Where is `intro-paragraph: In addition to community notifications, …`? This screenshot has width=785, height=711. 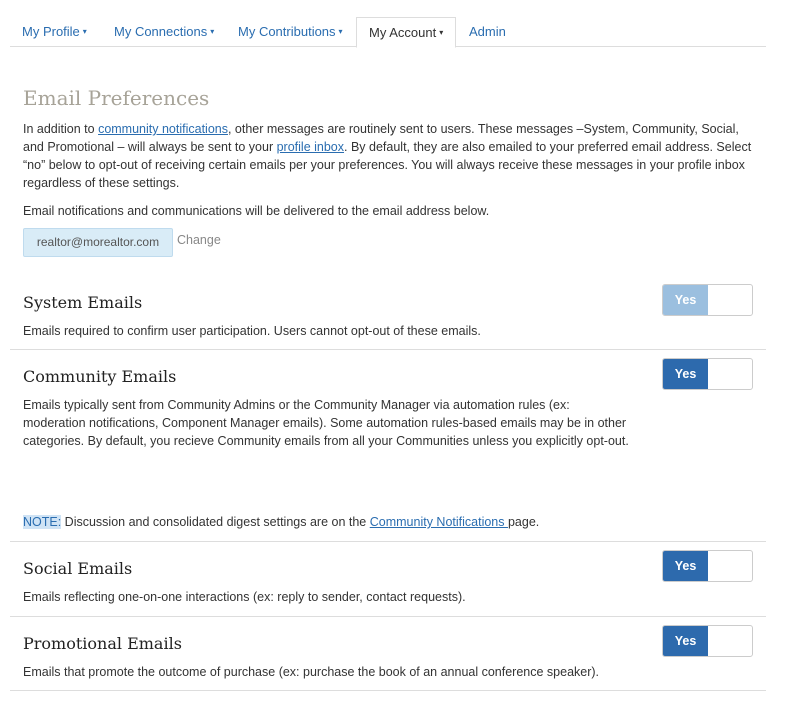 intro-paragraph: In addition to community notifications, … is located at coordinates (390, 156).